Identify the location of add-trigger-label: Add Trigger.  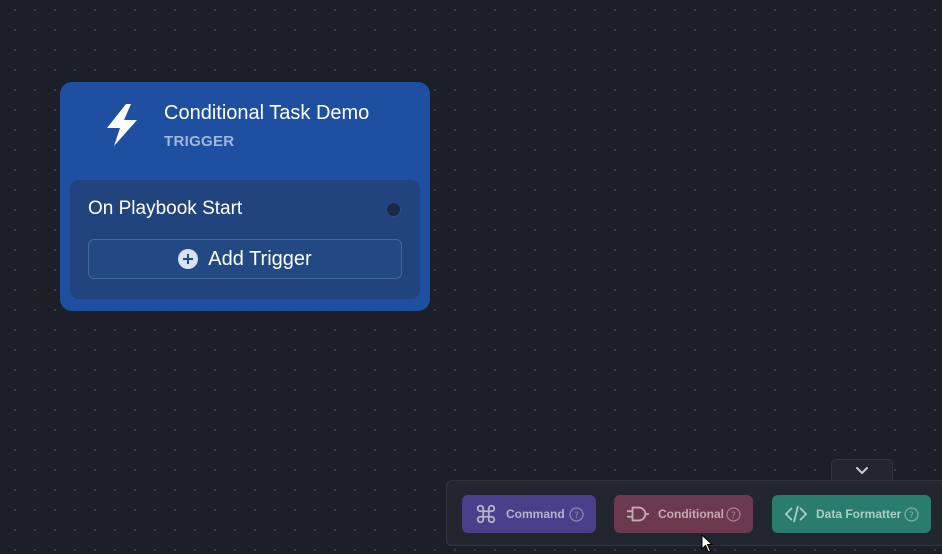
(260, 258).